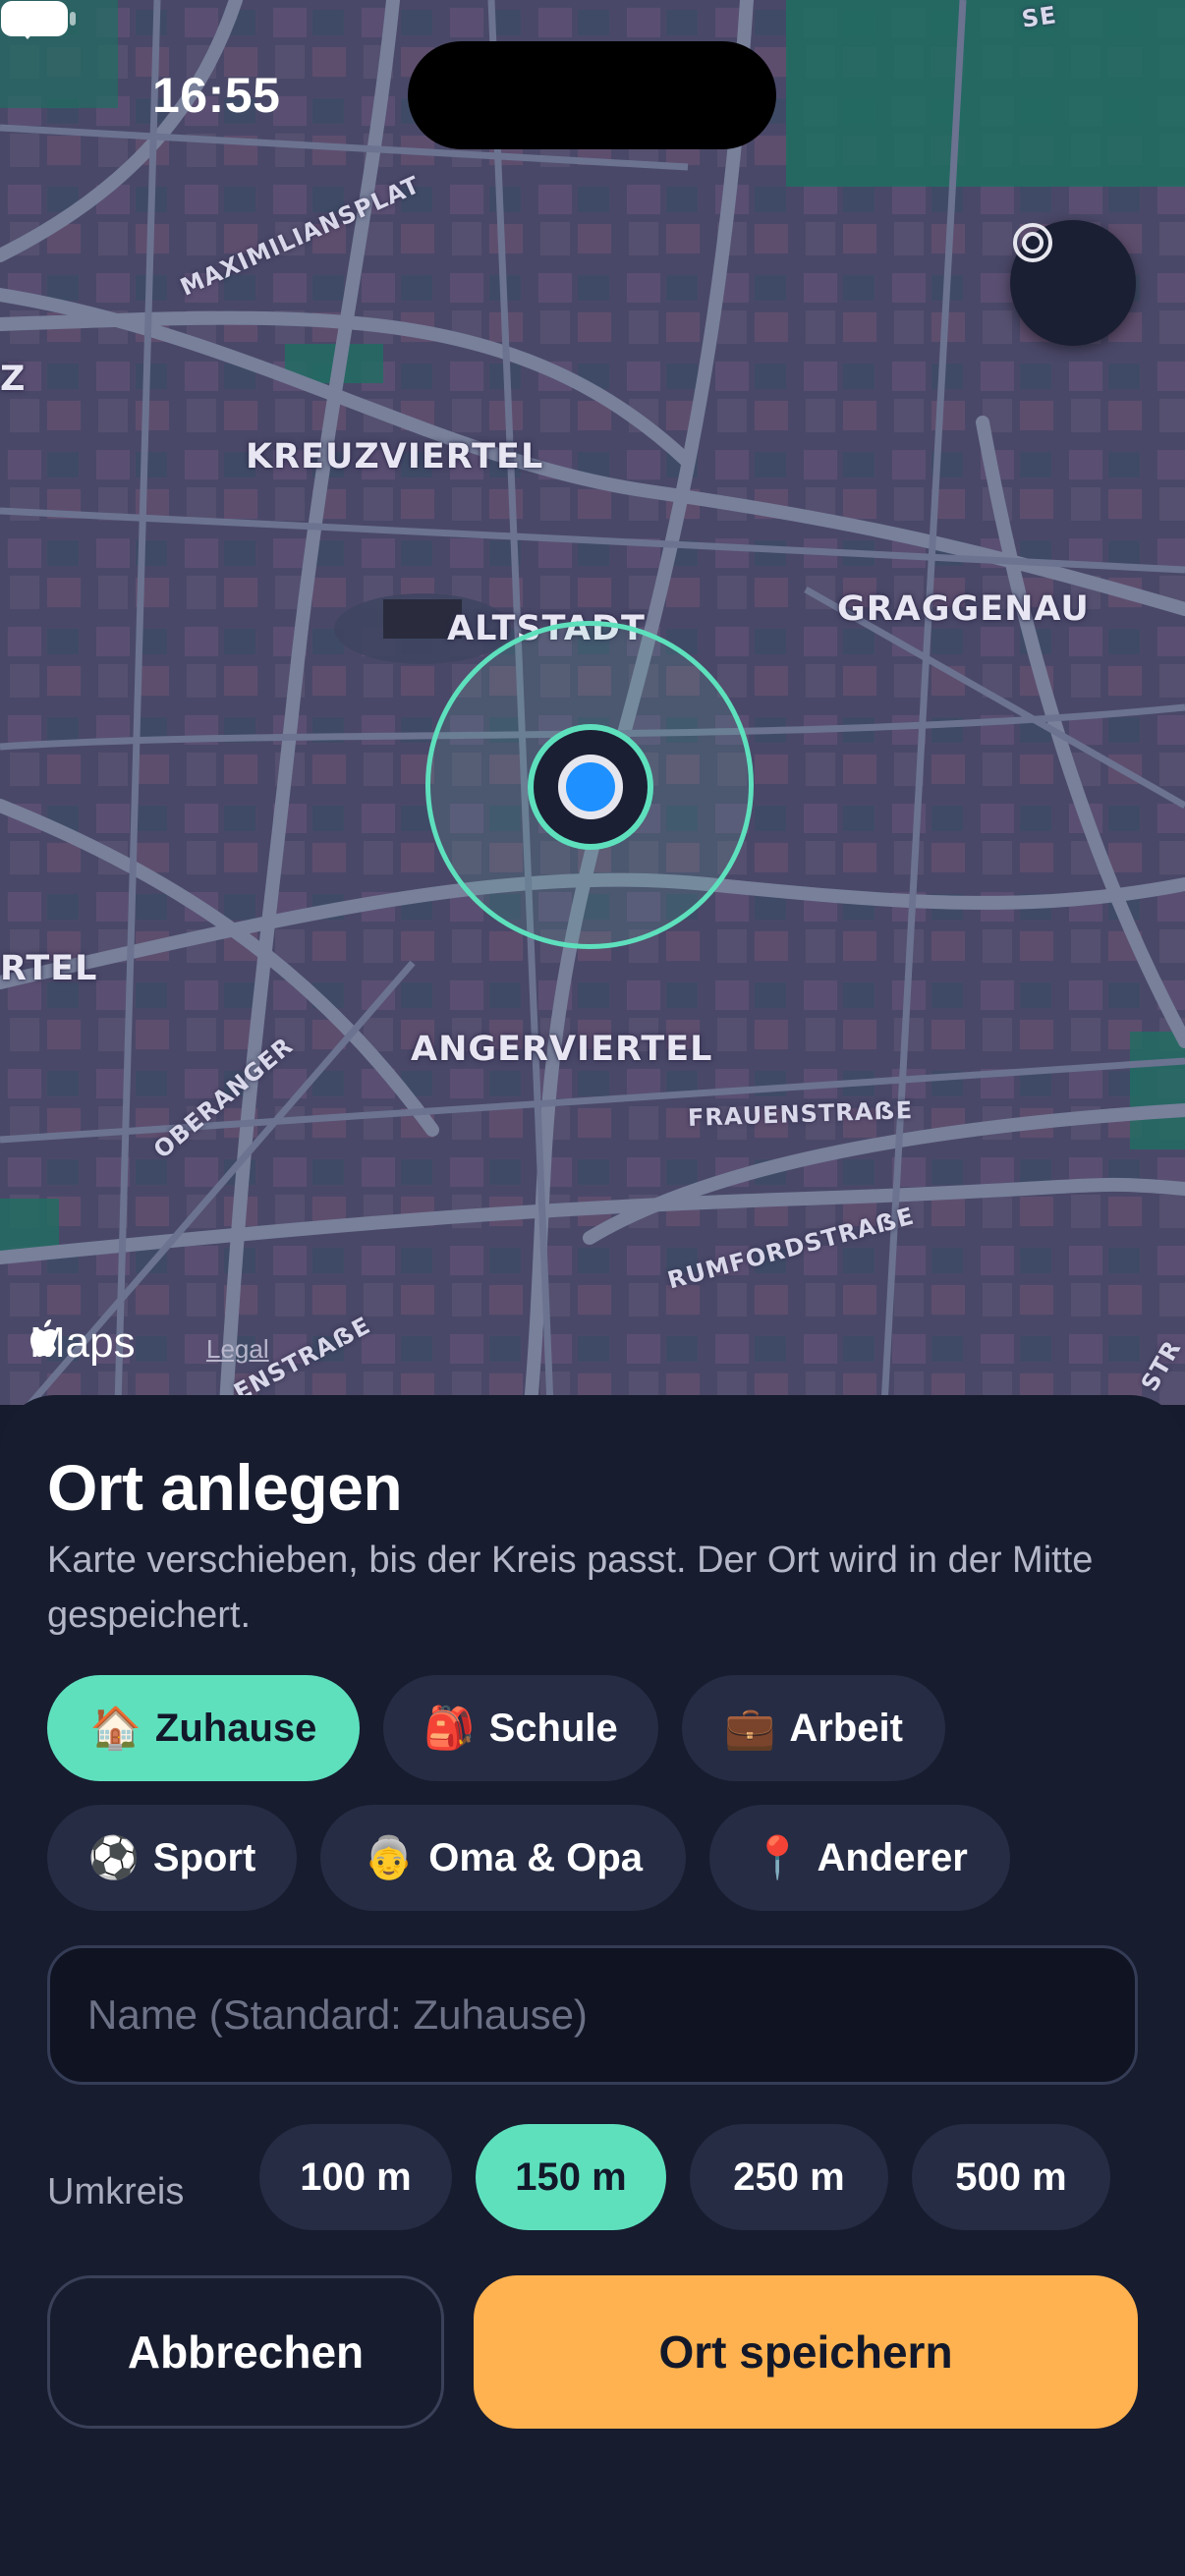 The image size is (1185, 2576). I want to click on radius-option-500: 500 m, so click(1011, 2177).